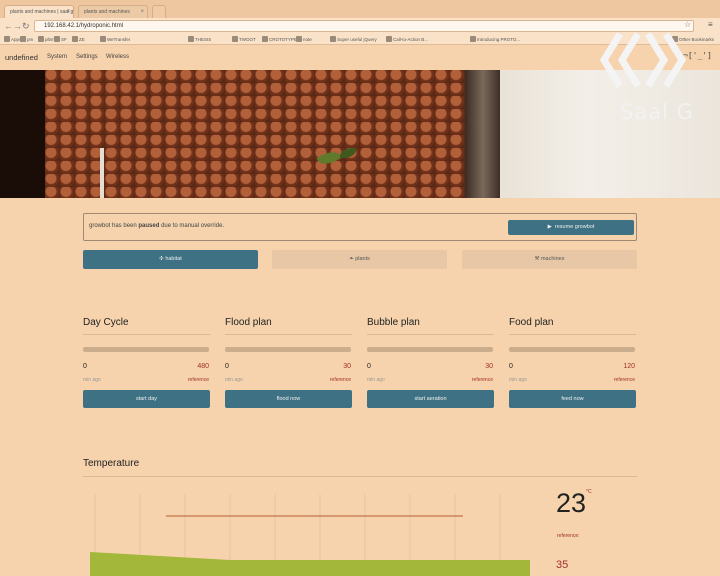 Image resolution: width=720 pixels, height=576 pixels. Describe the element at coordinates (310, 535) in the screenshot. I see `temperature-chart` at that location.